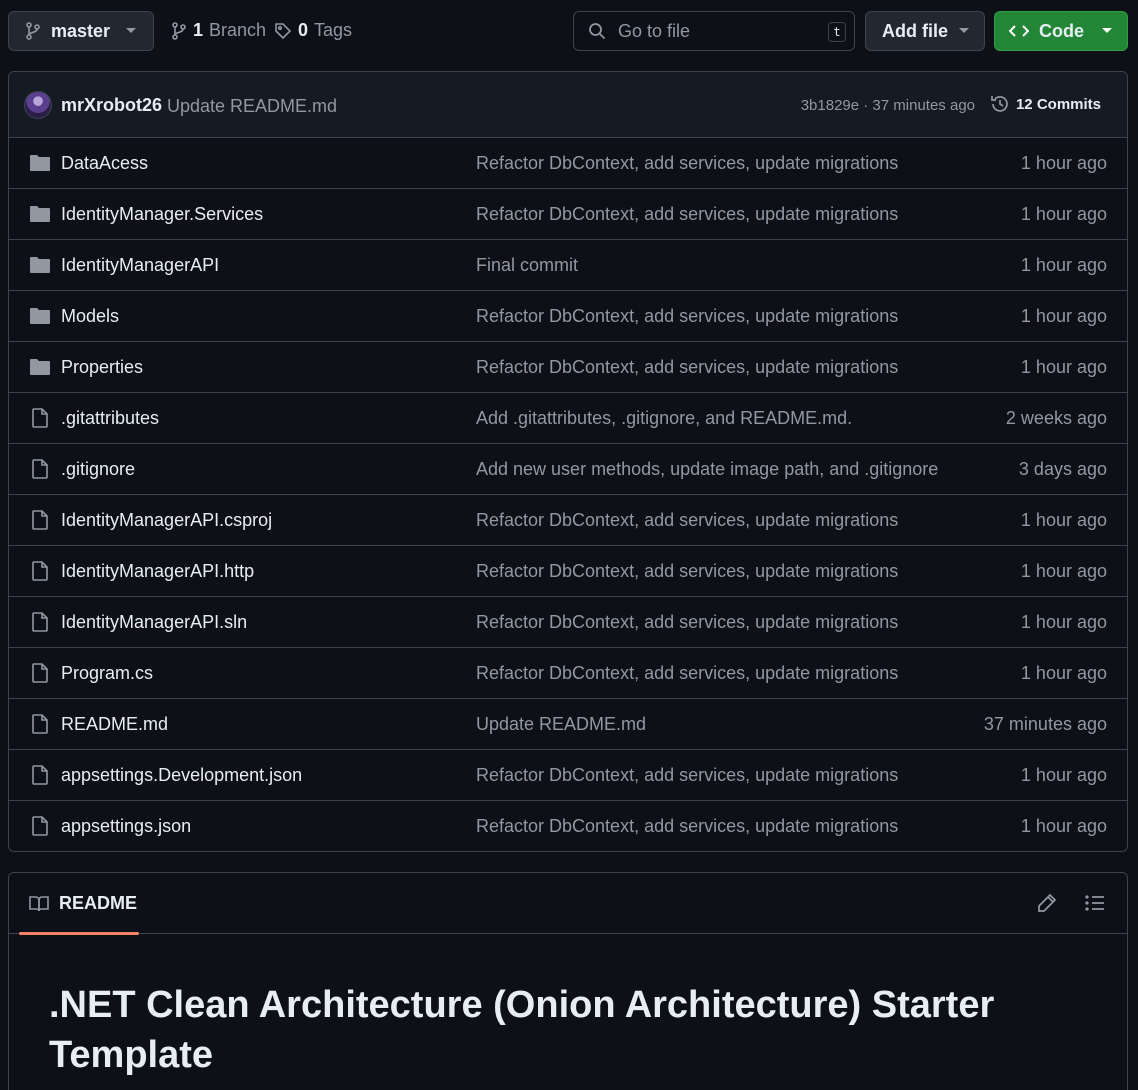  I want to click on commit-sha-time: 3b1829e · 37 minutes ago, so click(888, 105).